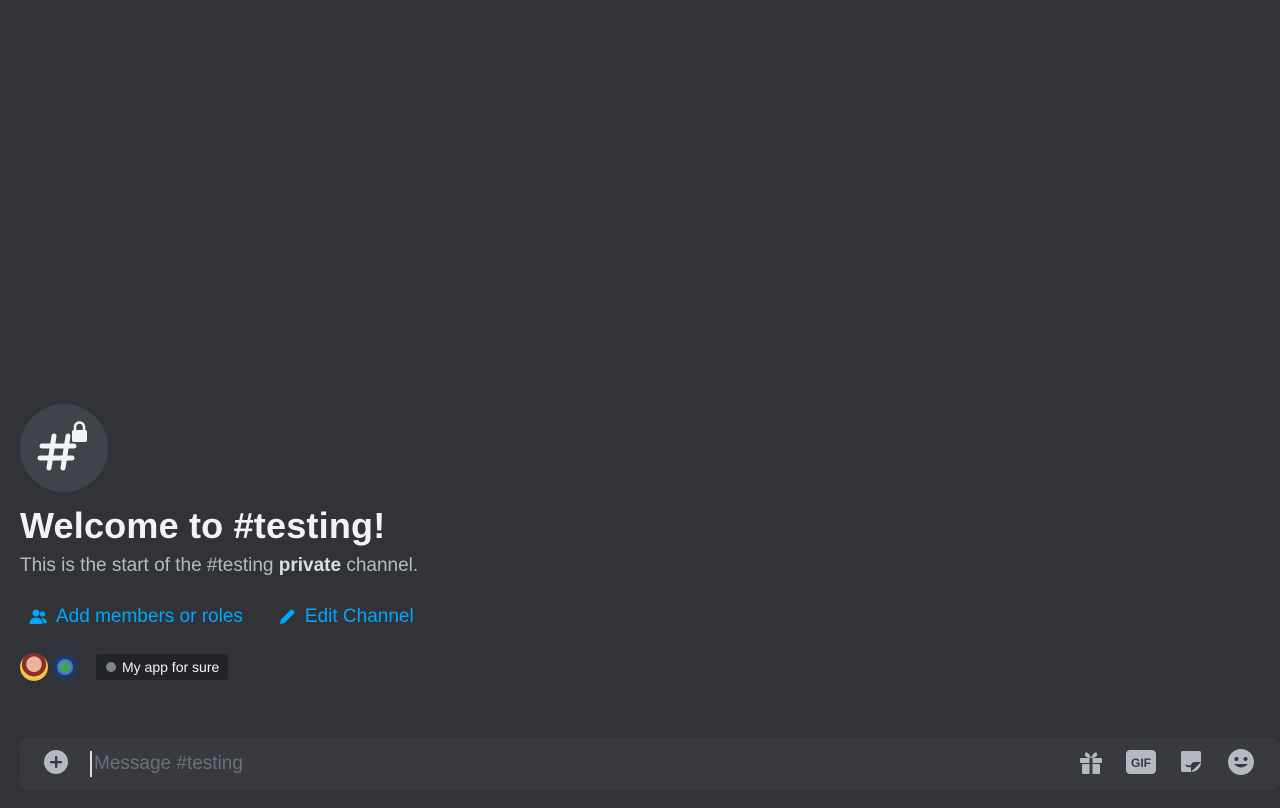 Image resolution: width=1280 pixels, height=808 pixels. I want to click on welcome-actions: Add members or roles Edit Channel, so click(470, 617).